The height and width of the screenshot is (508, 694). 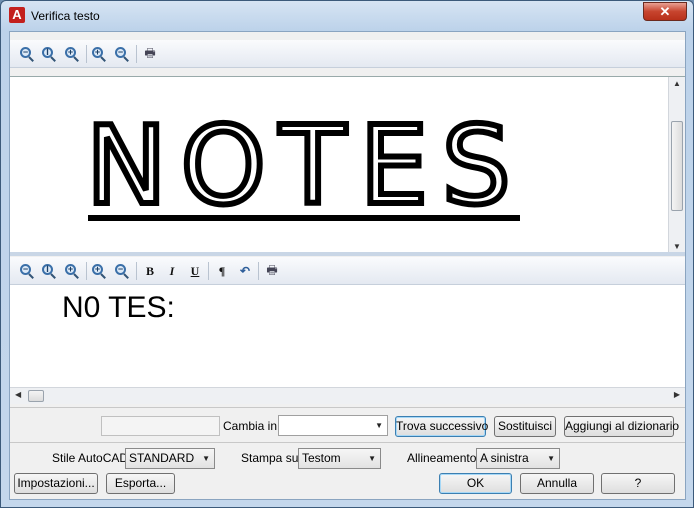 I want to click on preview-underline, so click(x=304, y=218).